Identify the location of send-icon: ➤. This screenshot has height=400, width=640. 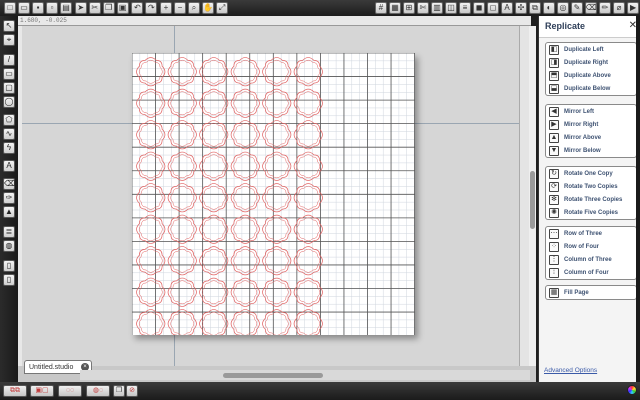
(80, 8).